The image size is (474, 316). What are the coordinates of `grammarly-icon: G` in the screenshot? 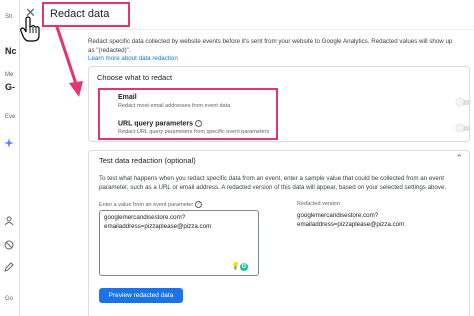 It's located at (244, 267).